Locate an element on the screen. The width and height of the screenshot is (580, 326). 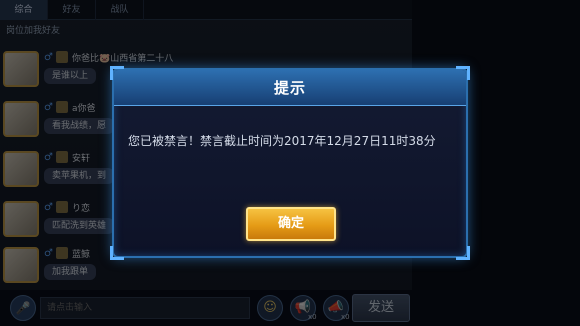
dialog-title: 提示 is located at coordinates (289, 88).